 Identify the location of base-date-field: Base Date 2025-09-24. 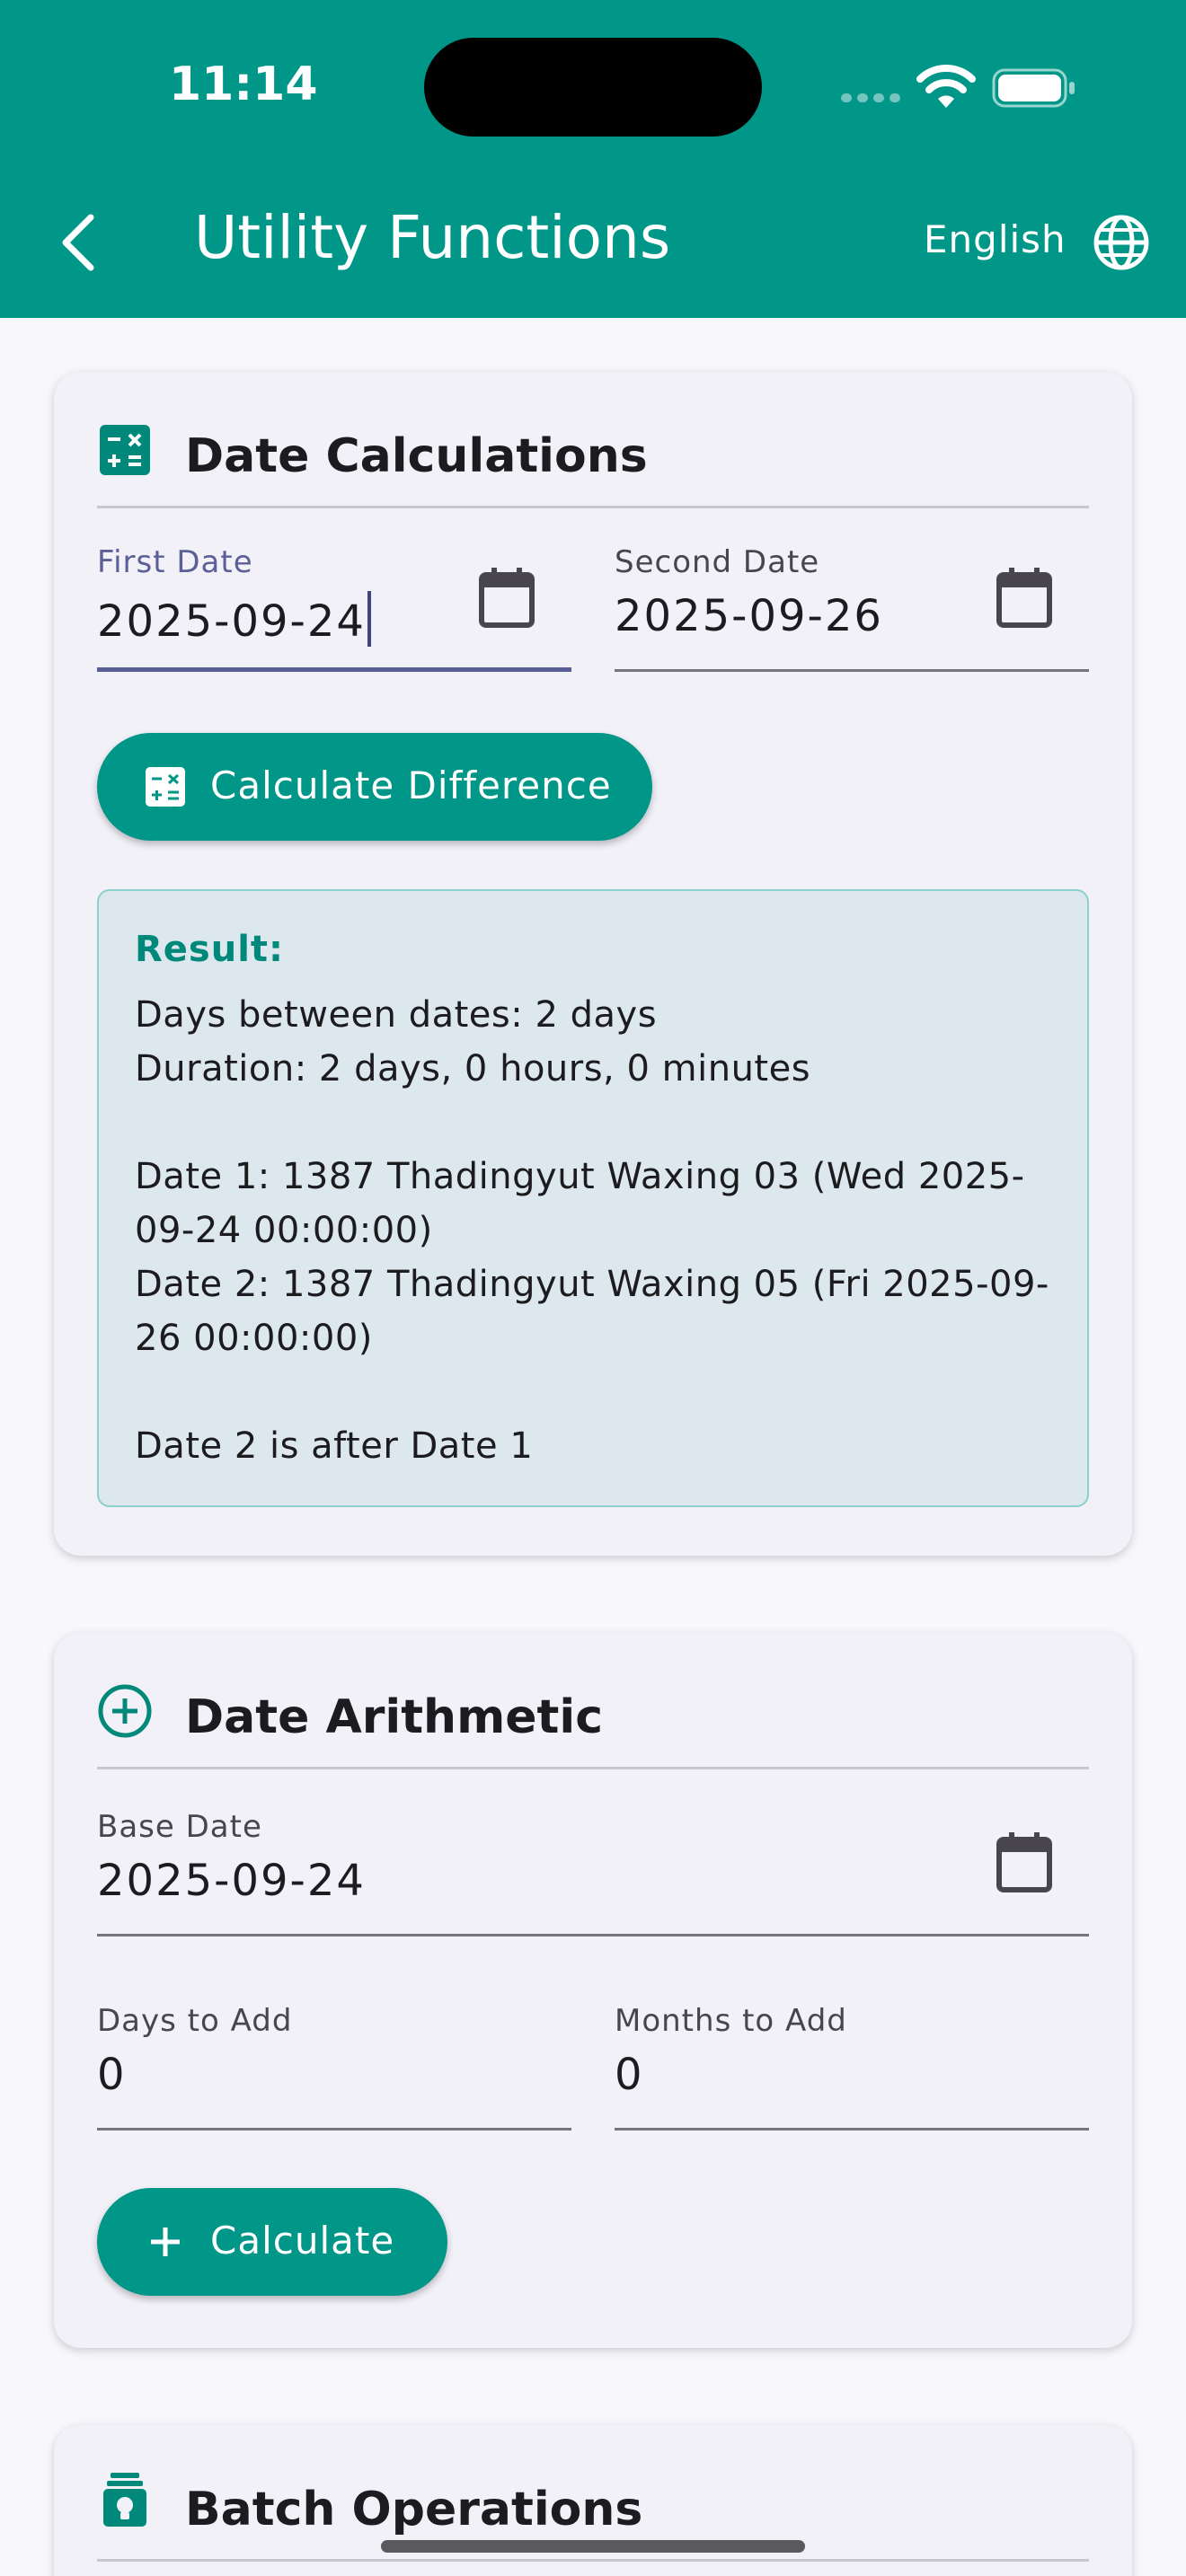
(593, 1872).